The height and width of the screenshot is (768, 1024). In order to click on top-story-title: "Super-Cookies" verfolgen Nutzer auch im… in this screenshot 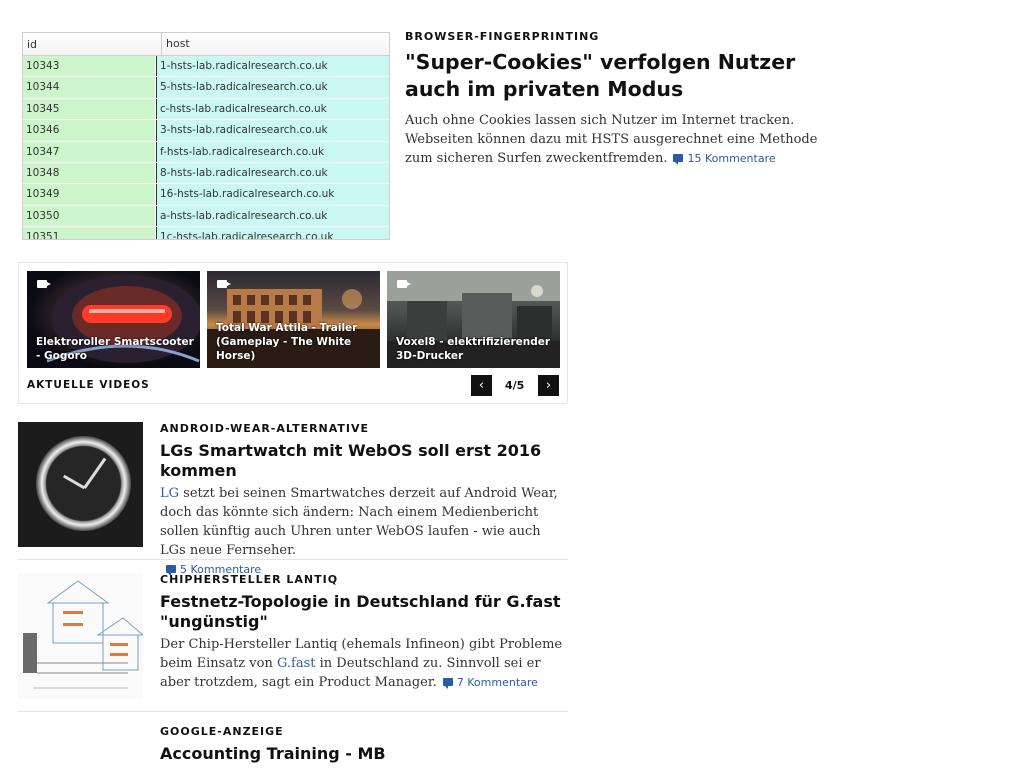, I will do `click(625, 76)`.